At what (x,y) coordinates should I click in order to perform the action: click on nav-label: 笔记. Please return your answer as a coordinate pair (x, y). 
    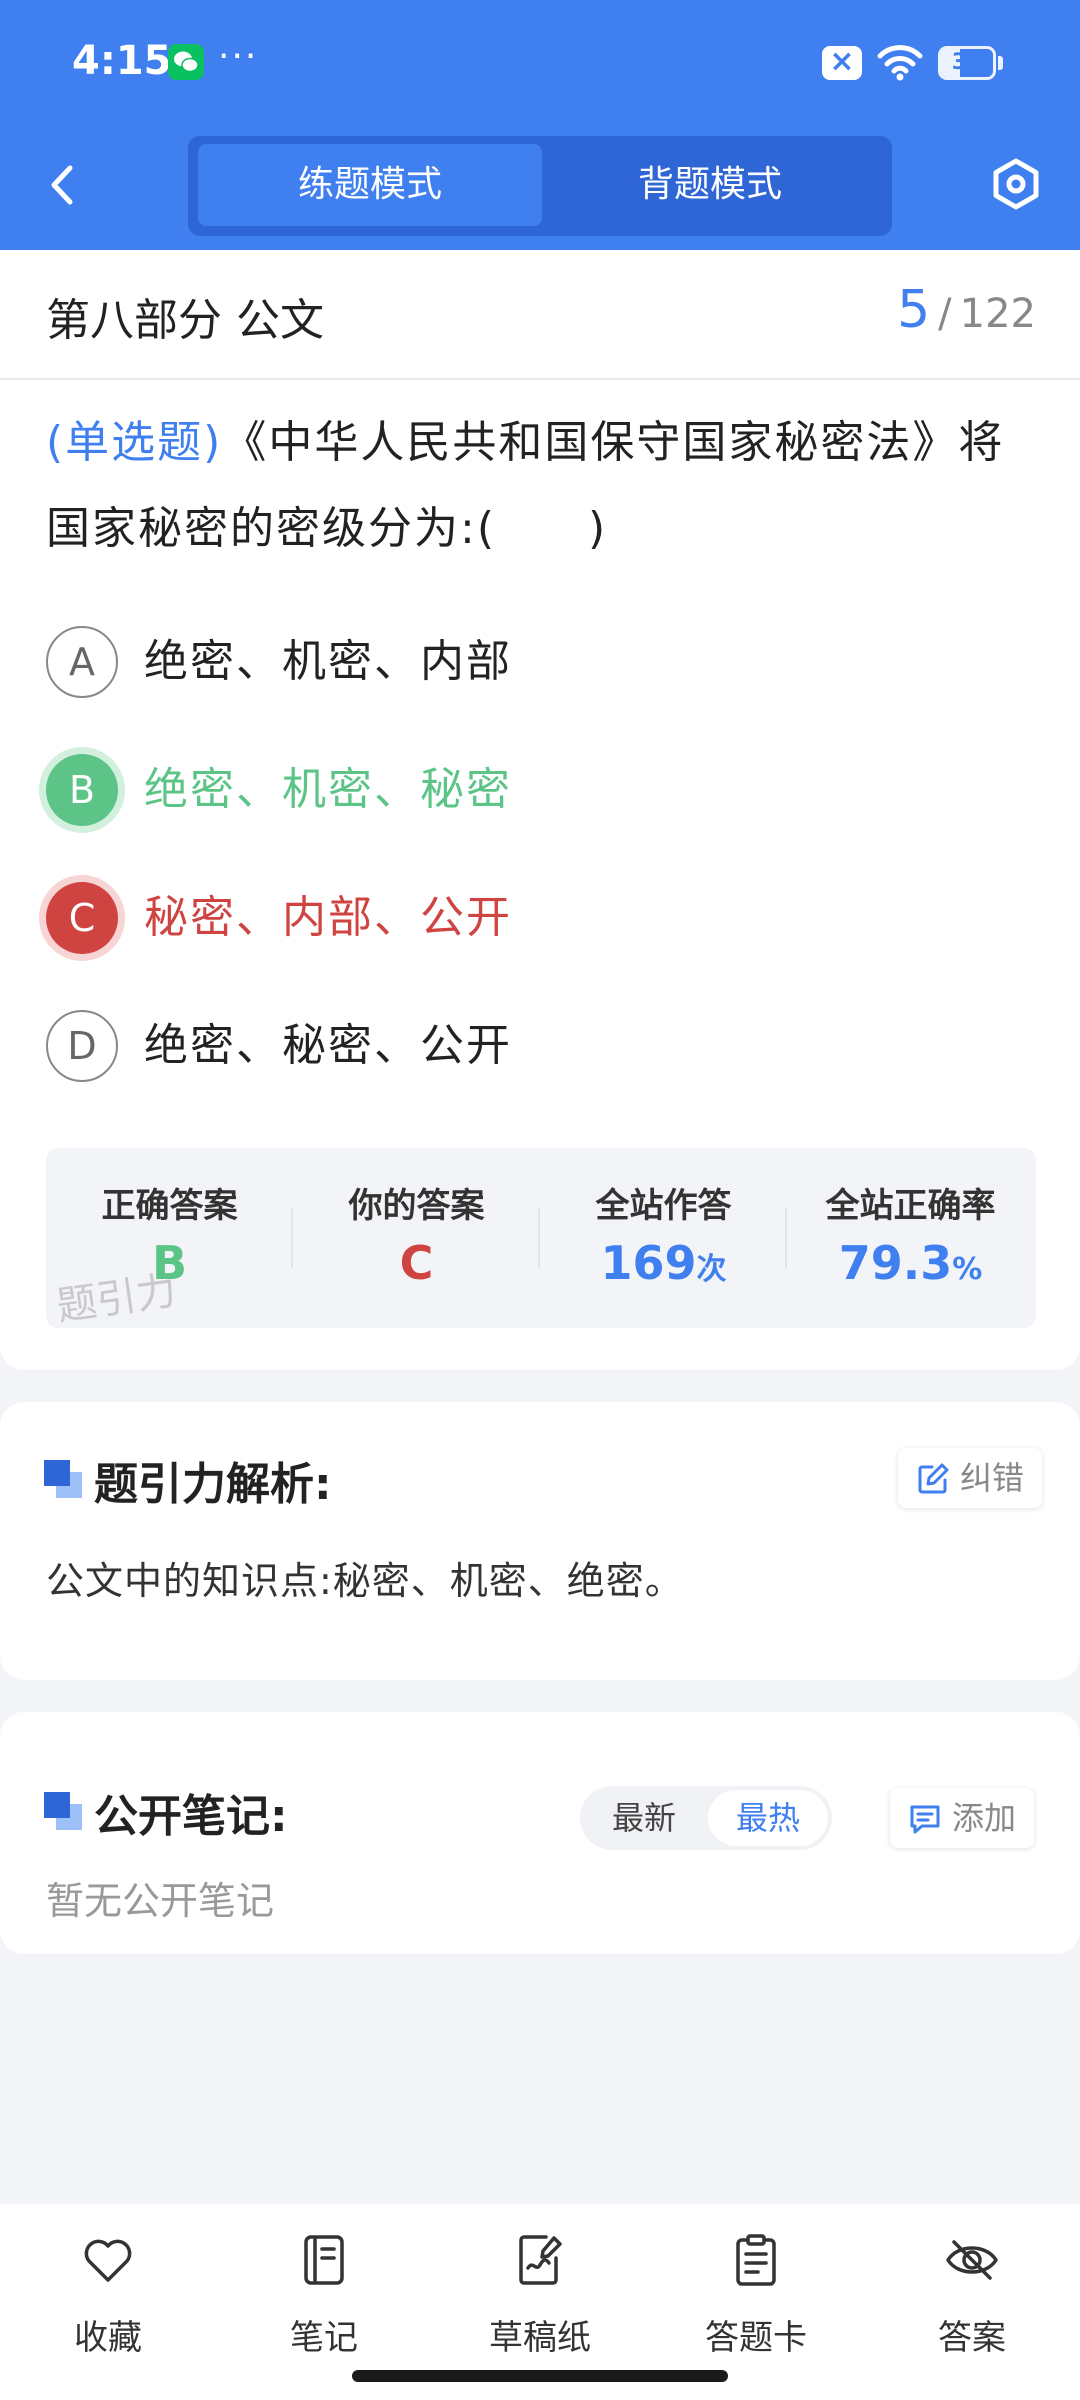
    Looking at the image, I should click on (324, 2338).